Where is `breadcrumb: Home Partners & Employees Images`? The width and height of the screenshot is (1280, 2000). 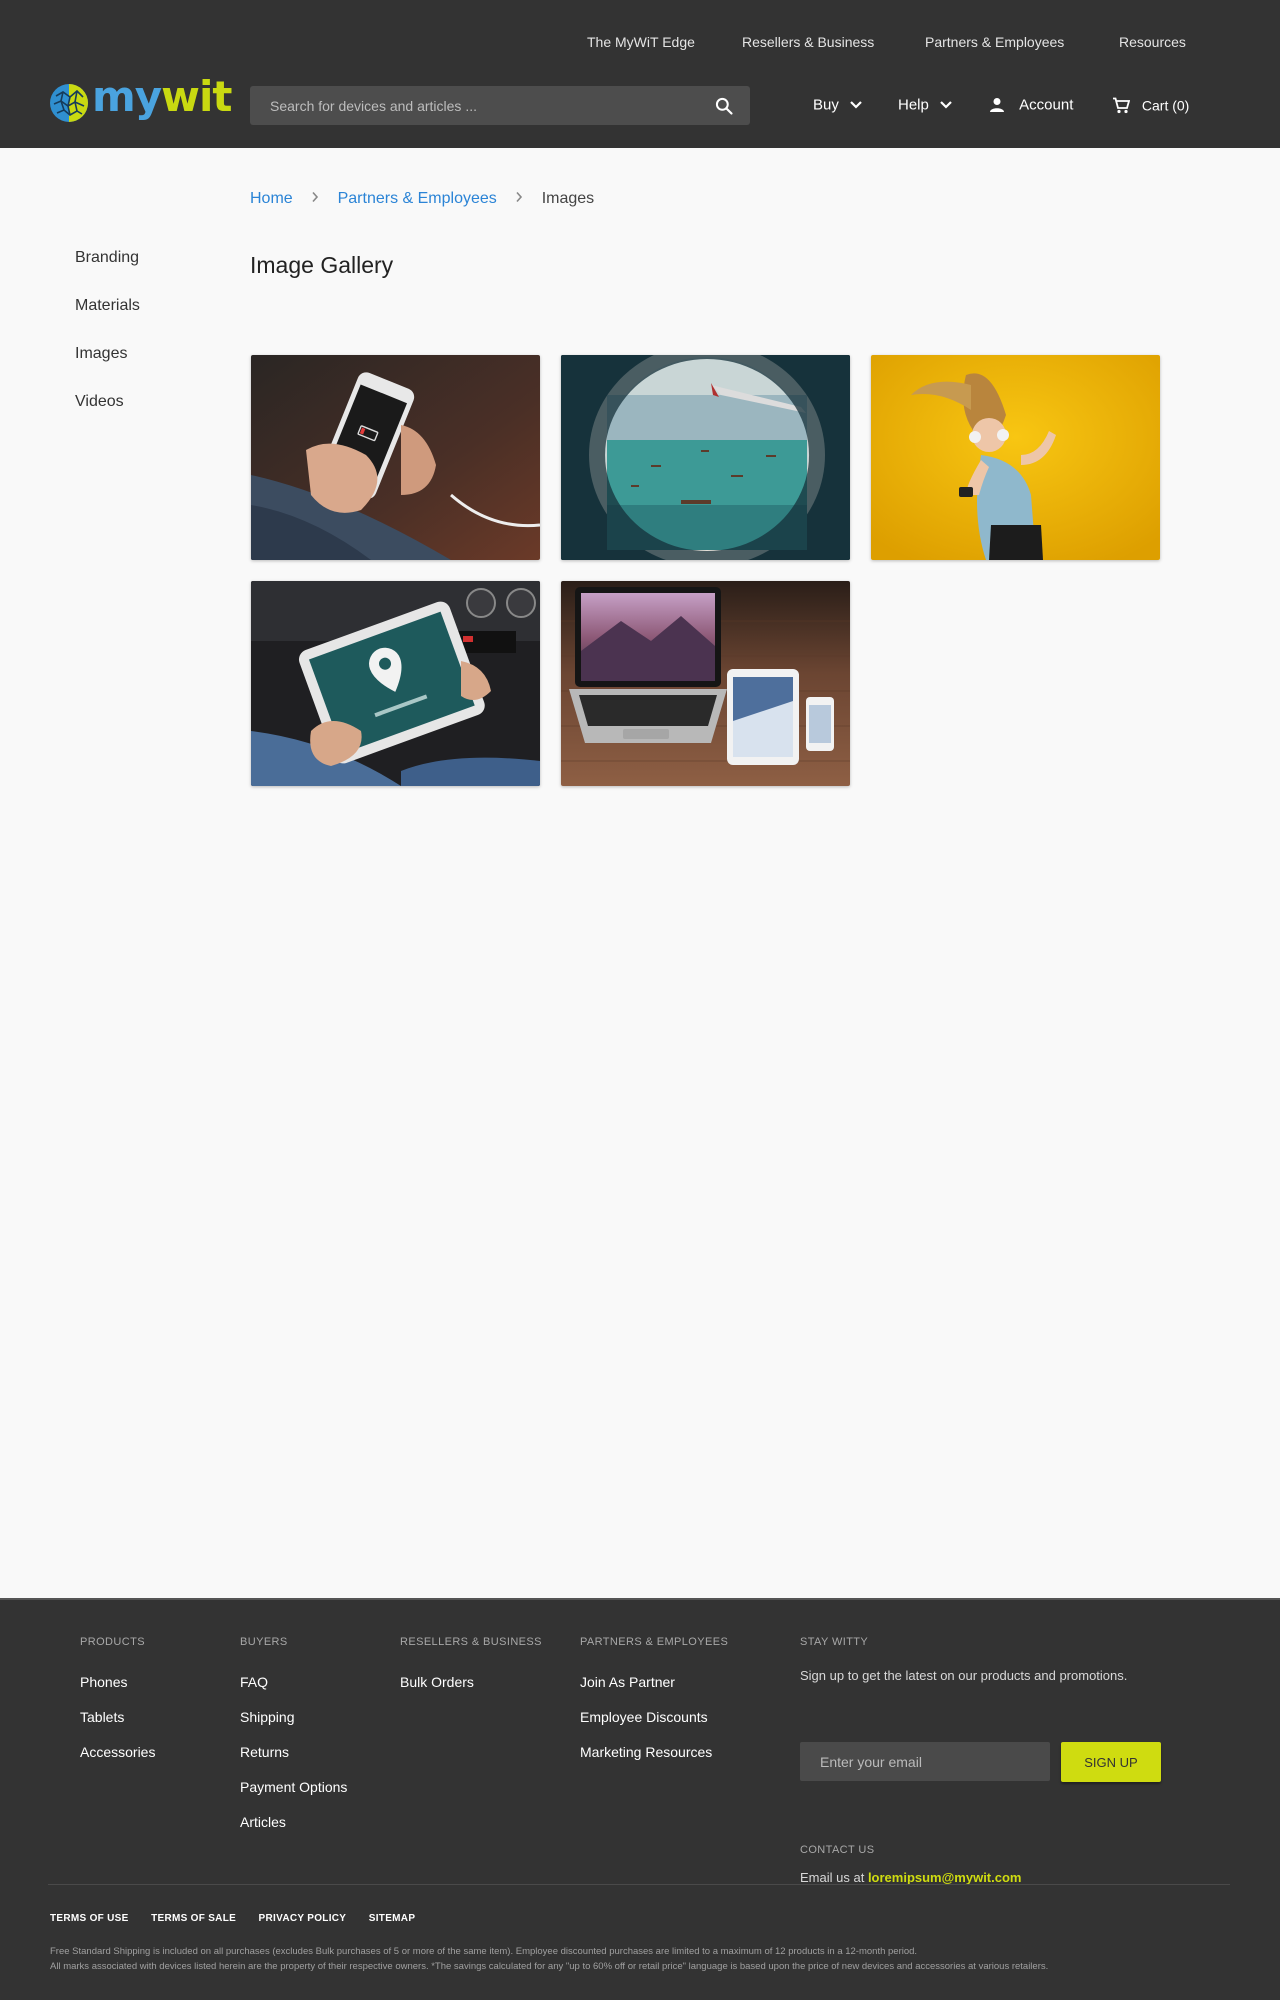 breadcrumb: Home Partners & Employees Images is located at coordinates (422, 199).